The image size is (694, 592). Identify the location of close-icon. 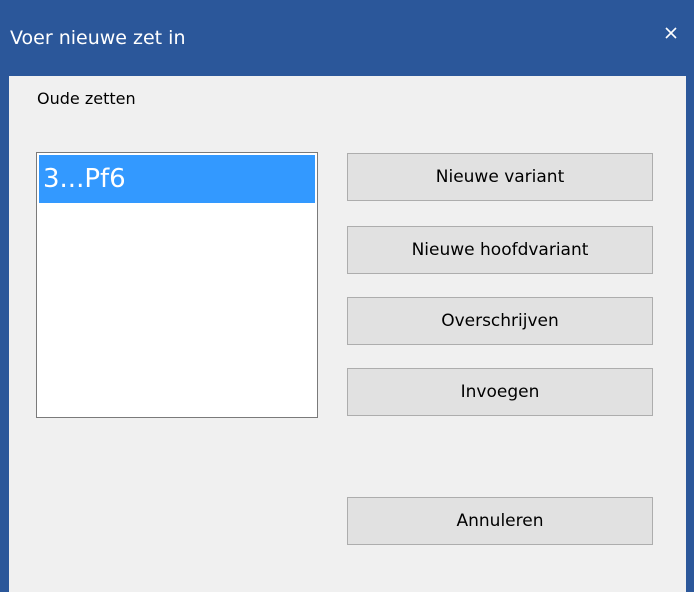
(671, 33).